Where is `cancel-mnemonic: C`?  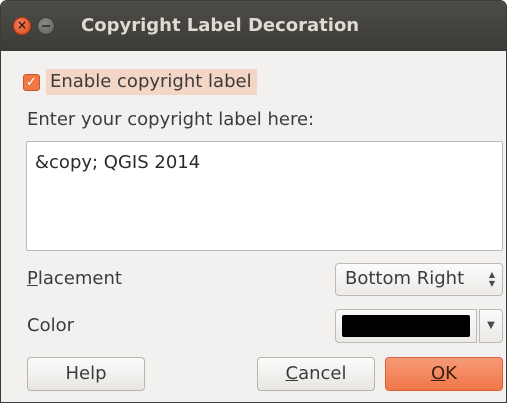
cancel-mnemonic: C is located at coordinates (292, 373).